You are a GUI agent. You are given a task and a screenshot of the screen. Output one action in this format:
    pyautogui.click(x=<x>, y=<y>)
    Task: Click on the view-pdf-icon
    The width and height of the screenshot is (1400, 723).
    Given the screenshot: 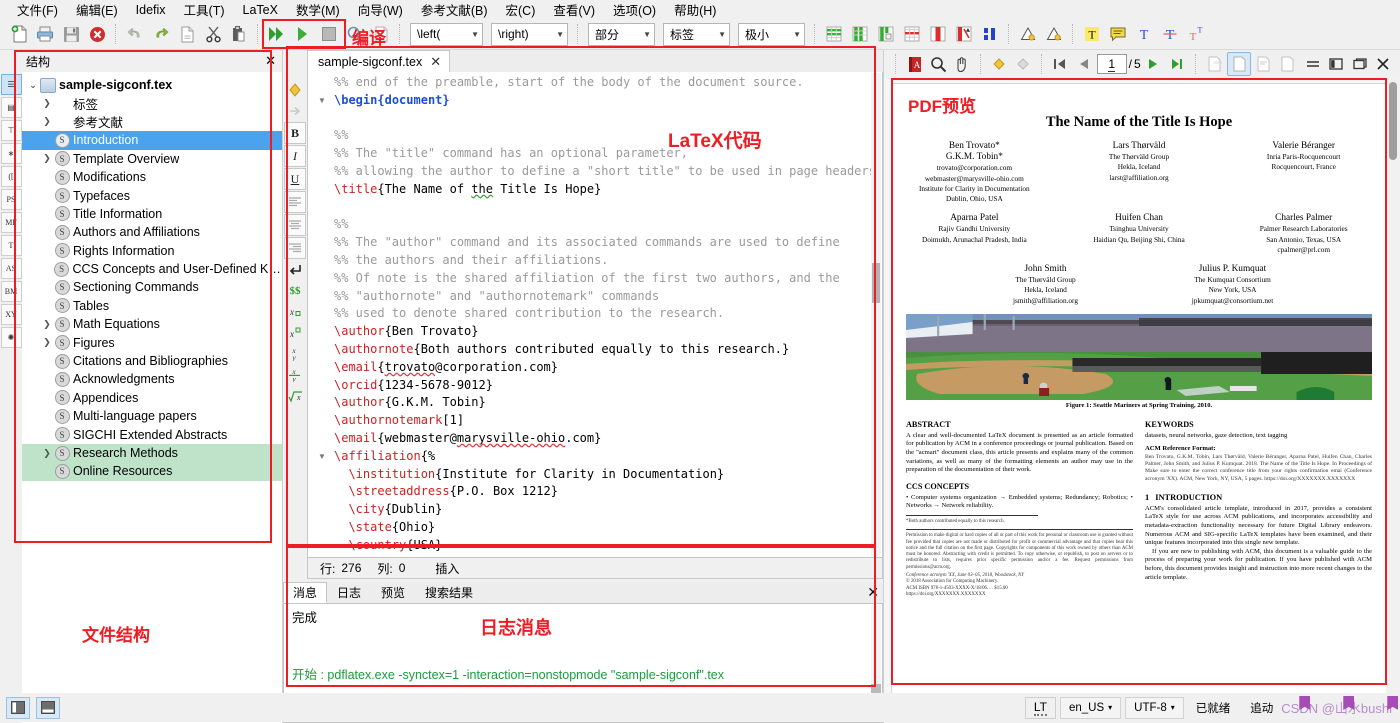 What is the action you would take?
    pyautogui.click(x=381, y=34)
    